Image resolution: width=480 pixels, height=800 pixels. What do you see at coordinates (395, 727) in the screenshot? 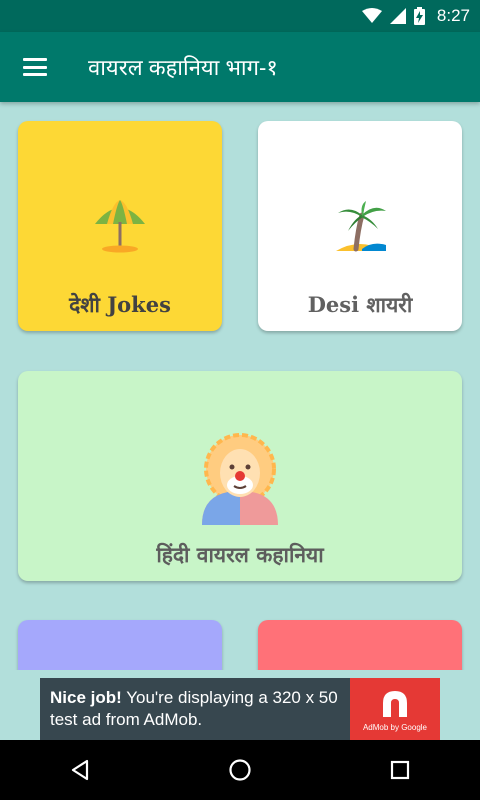
I see `ad-brand: AdMob by Google` at bounding box center [395, 727].